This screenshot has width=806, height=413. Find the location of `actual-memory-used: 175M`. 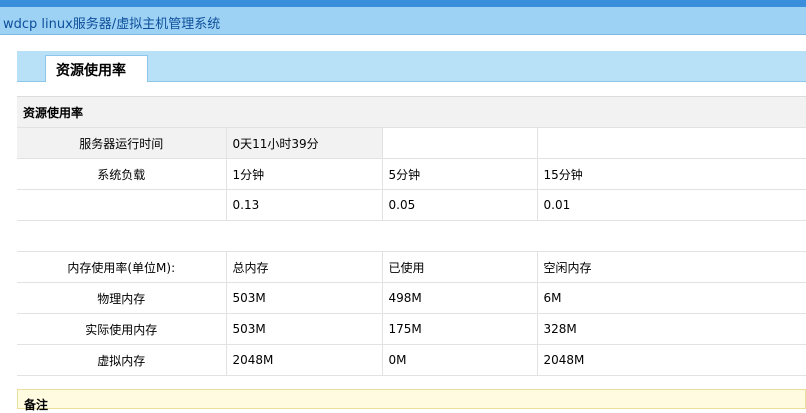

actual-memory-used: 175M is located at coordinates (460, 329).